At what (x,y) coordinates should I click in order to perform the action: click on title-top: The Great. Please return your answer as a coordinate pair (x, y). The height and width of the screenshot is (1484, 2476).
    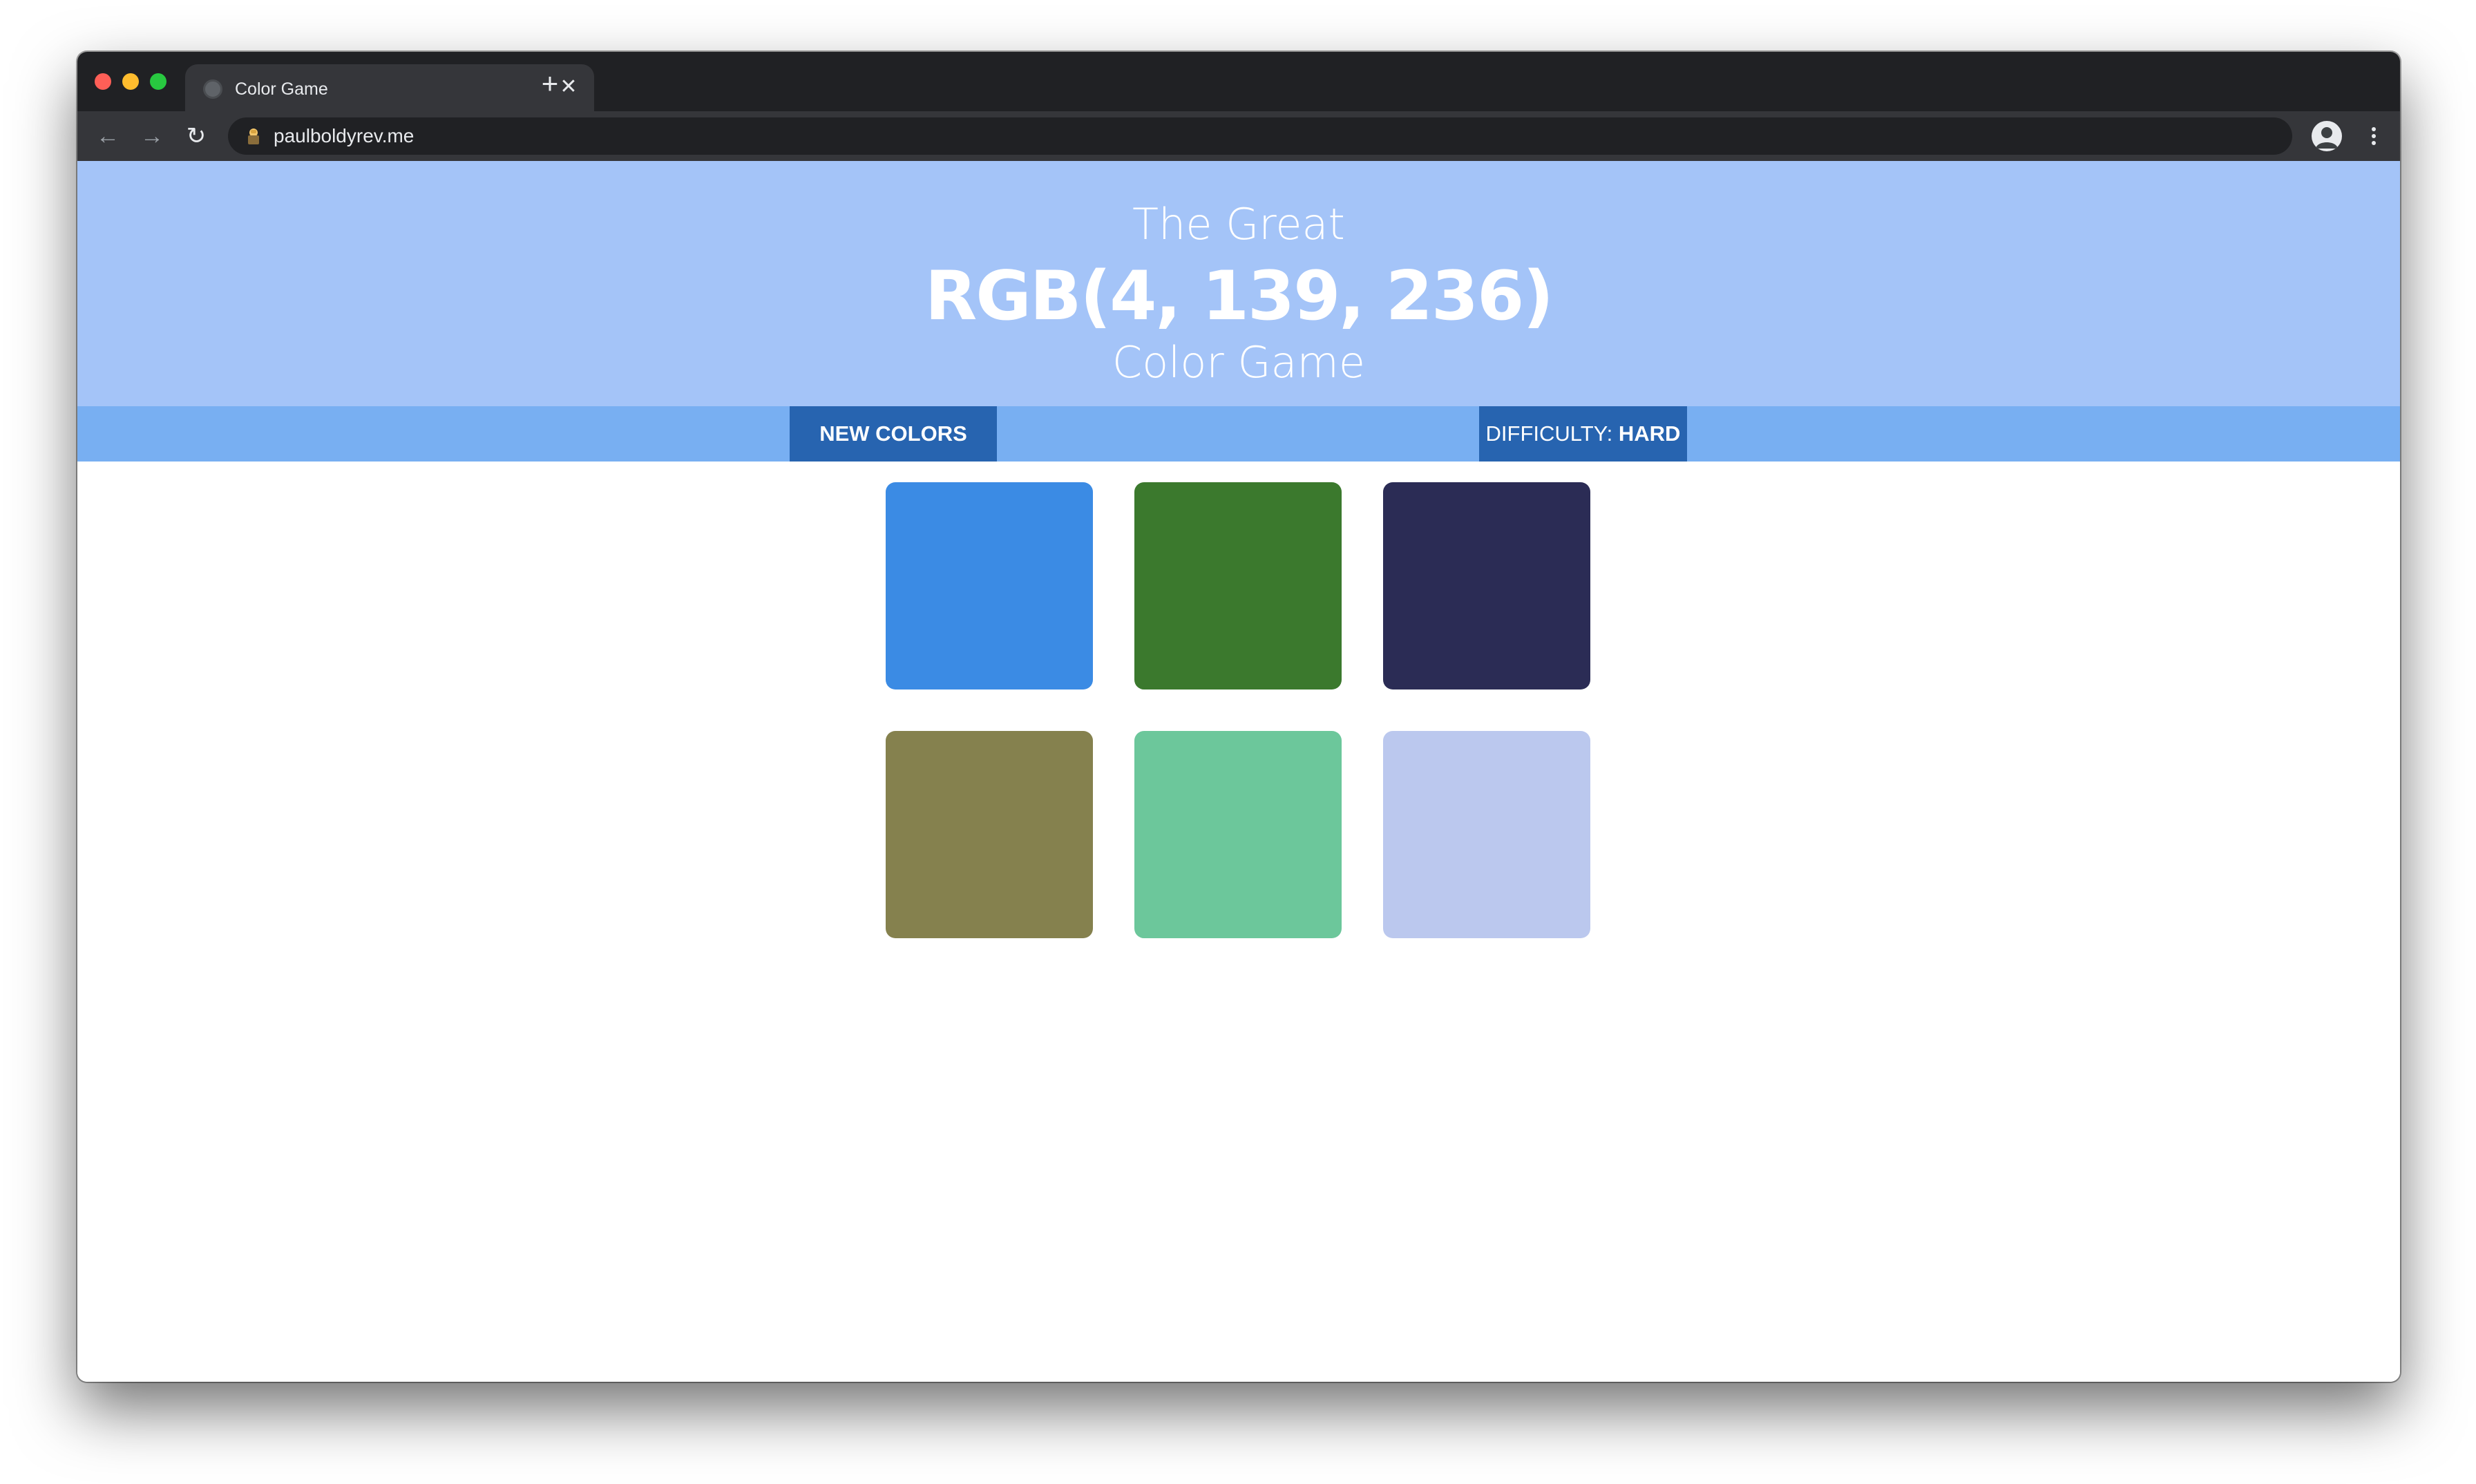
    Looking at the image, I should click on (1238, 224).